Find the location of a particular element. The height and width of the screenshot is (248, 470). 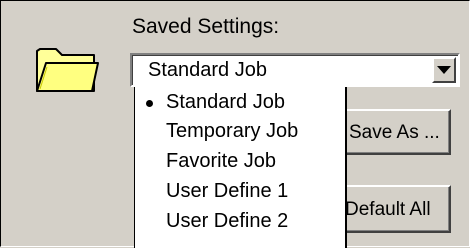

option-label: Temporary Job is located at coordinates (232, 131).